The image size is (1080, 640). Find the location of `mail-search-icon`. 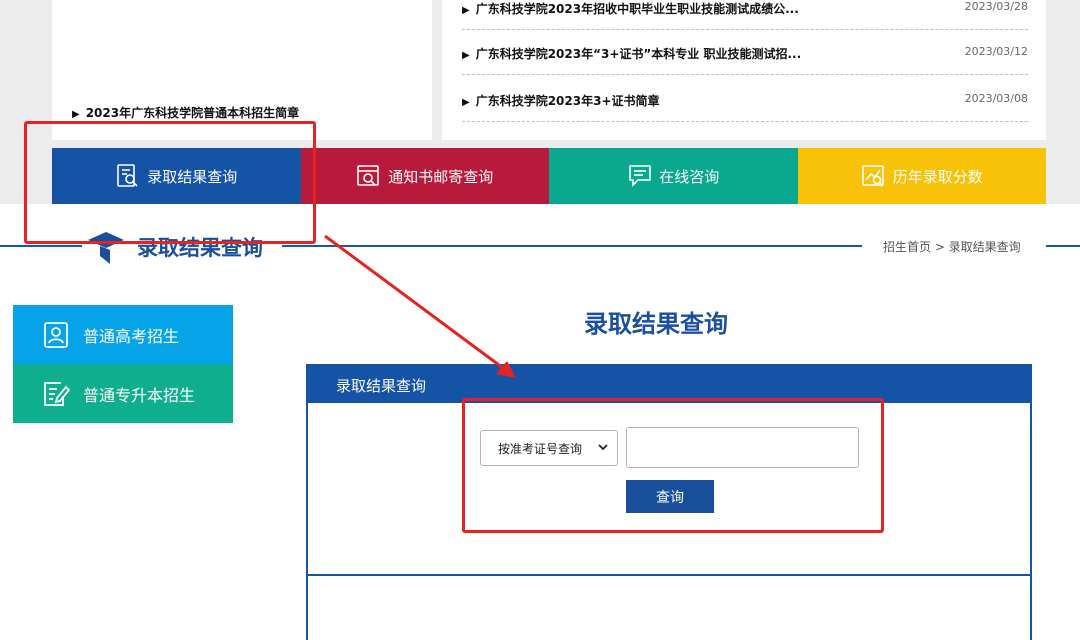

mail-search-icon is located at coordinates (368, 175).